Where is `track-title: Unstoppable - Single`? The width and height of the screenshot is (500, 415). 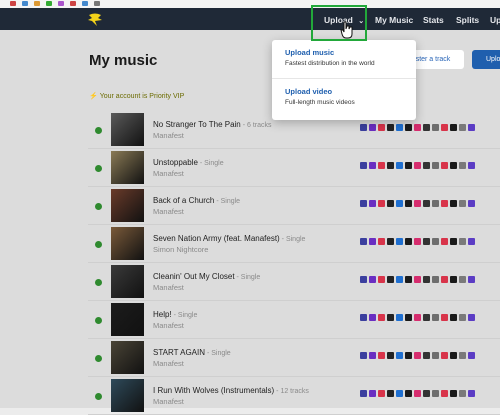 track-title: Unstoppable - Single is located at coordinates (188, 162).